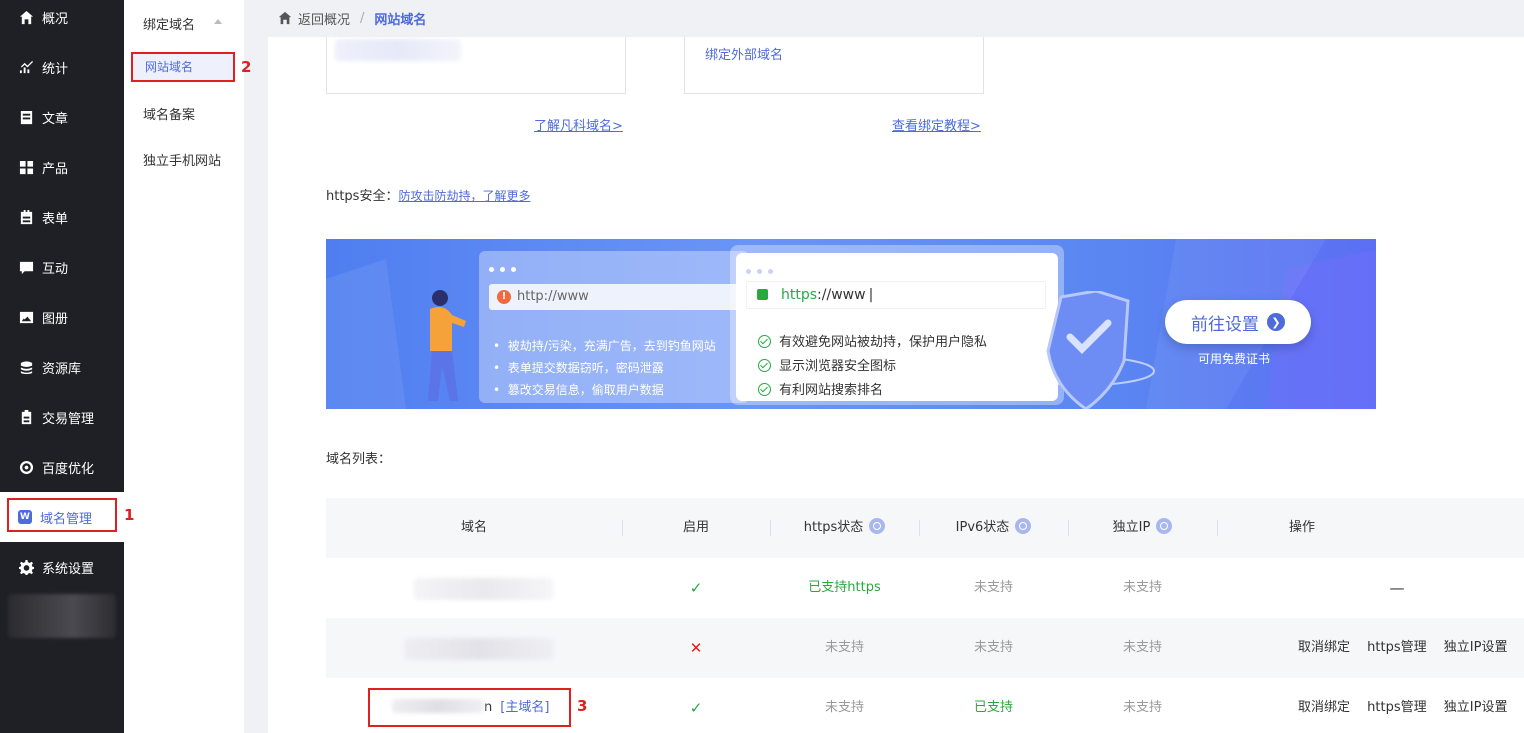 The image size is (1524, 733). What do you see at coordinates (62, 117) in the screenshot?
I see `nav-item-articles: 文章` at bounding box center [62, 117].